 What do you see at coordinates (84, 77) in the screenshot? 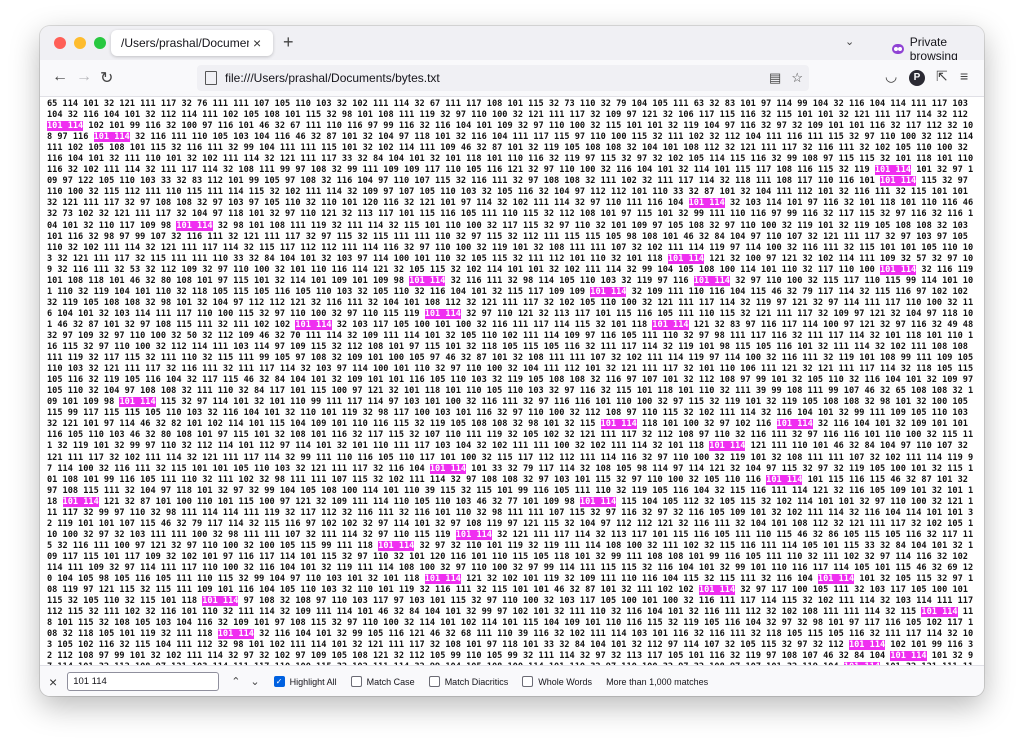
I see `forward-button: →` at bounding box center [84, 77].